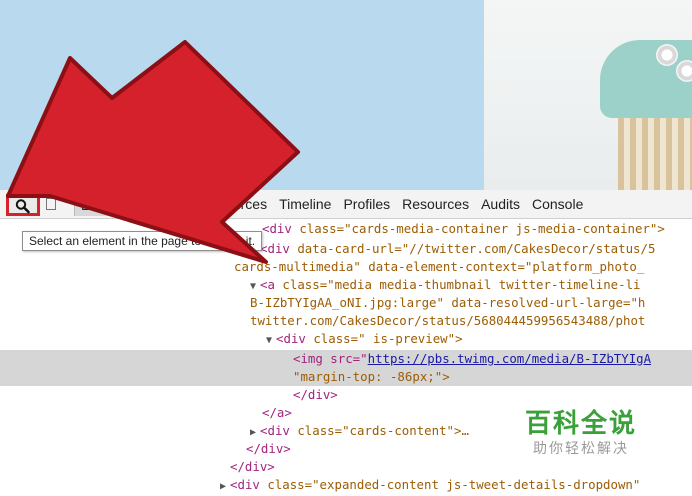 The height and width of the screenshot is (496, 692). What do you see at coordinates (366, 204) in the screenshot?
I see `tab-profiles: Profiles` at bounding box center [366, 204].